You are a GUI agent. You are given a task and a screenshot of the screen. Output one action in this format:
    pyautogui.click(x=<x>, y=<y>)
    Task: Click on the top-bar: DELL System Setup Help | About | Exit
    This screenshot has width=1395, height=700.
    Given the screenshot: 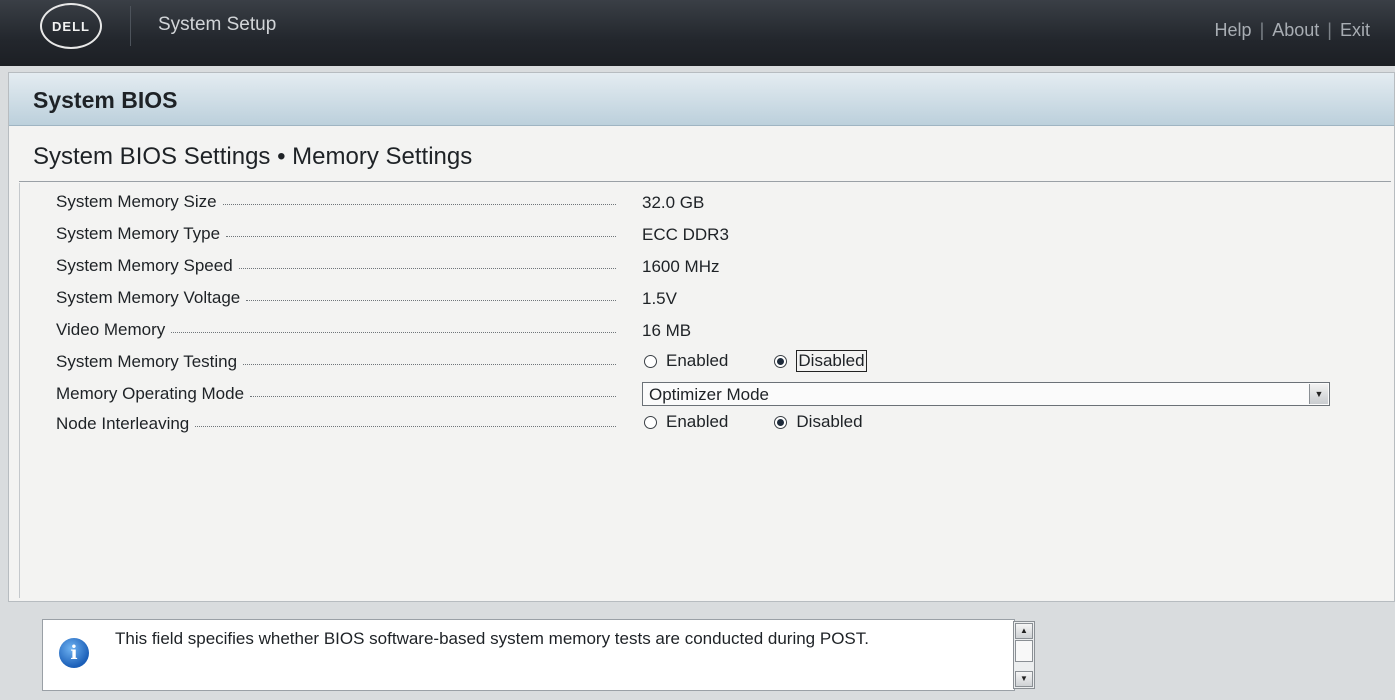 What is the action you would take?
    pyautogui.click(x=697, y=33)
    